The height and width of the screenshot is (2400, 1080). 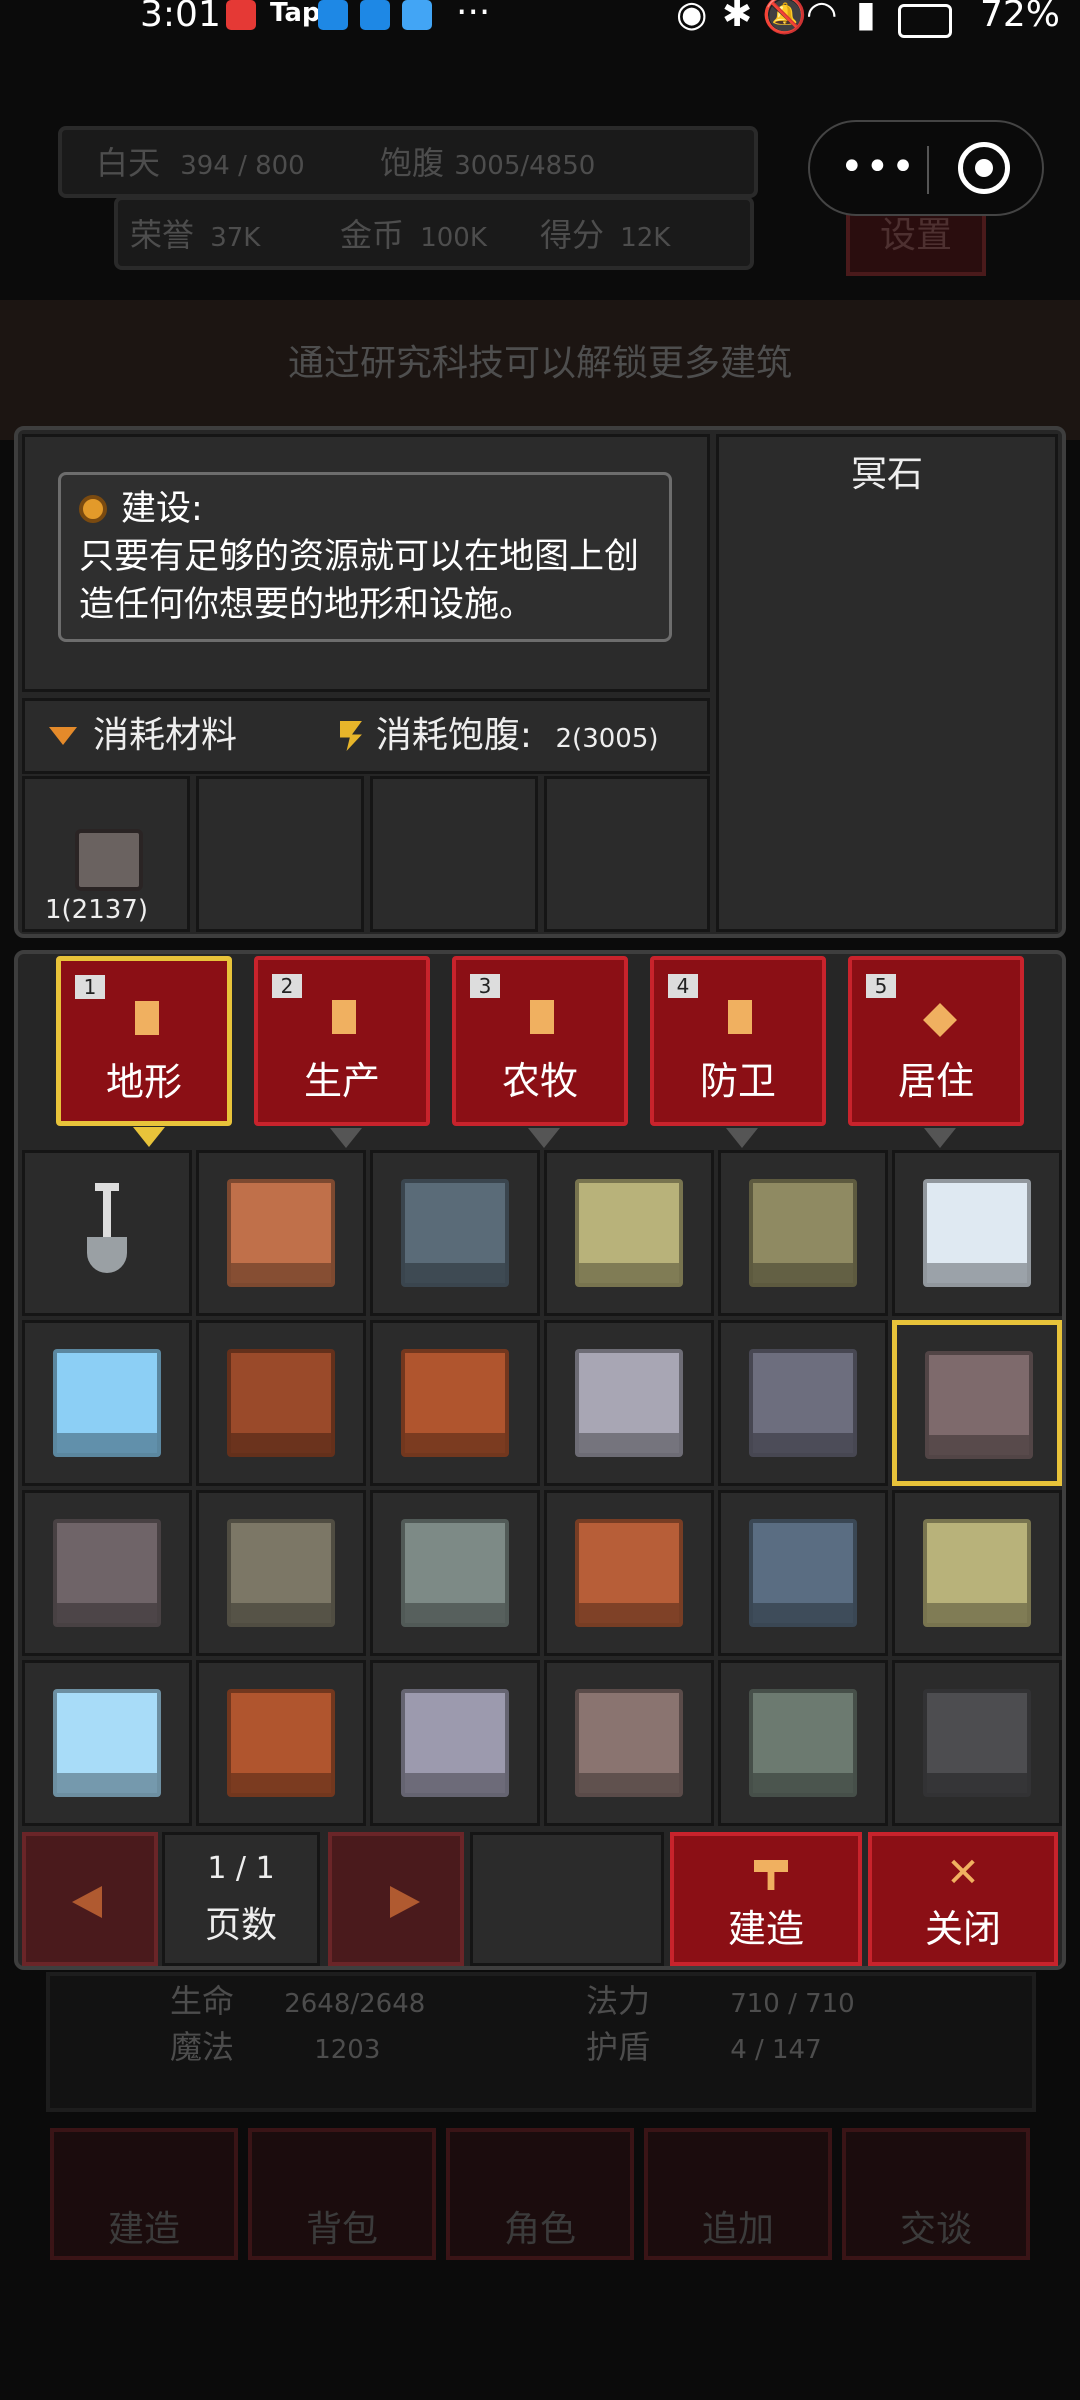 What do you see at coordinates (618, 2047) in the screenshot?
I see `stat-shield-label: 护盾` at bounding box center [618, 2047].